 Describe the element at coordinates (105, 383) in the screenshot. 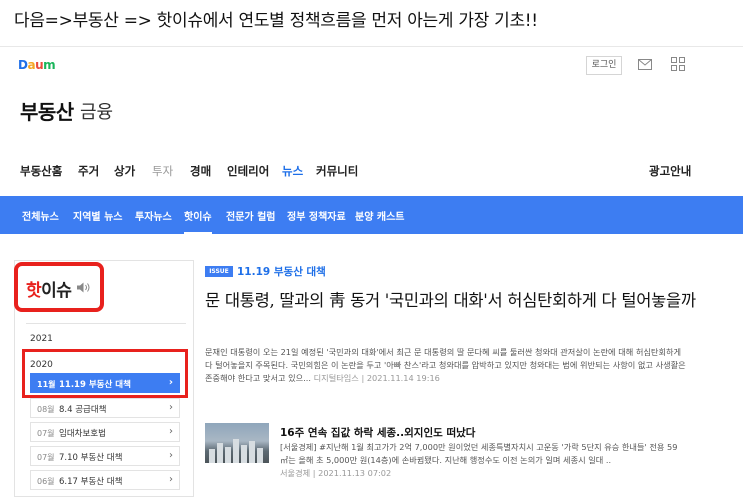

I see `issue-item-1119: 11월 11.19 부동산 대책 ›` at that location.